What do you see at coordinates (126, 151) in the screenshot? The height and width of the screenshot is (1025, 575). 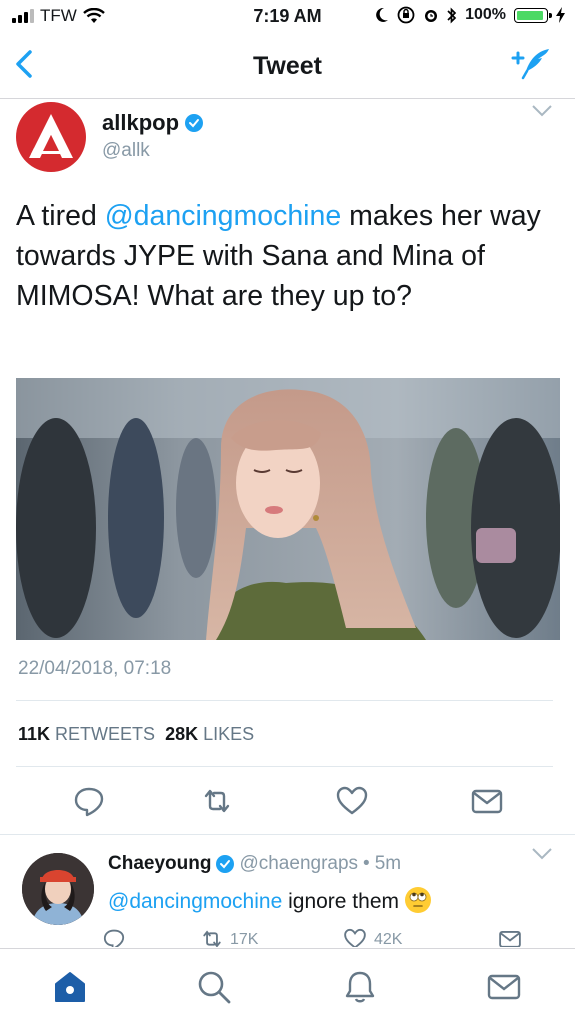 I see `author-handle: @allk` at bounding box center [126, 151].